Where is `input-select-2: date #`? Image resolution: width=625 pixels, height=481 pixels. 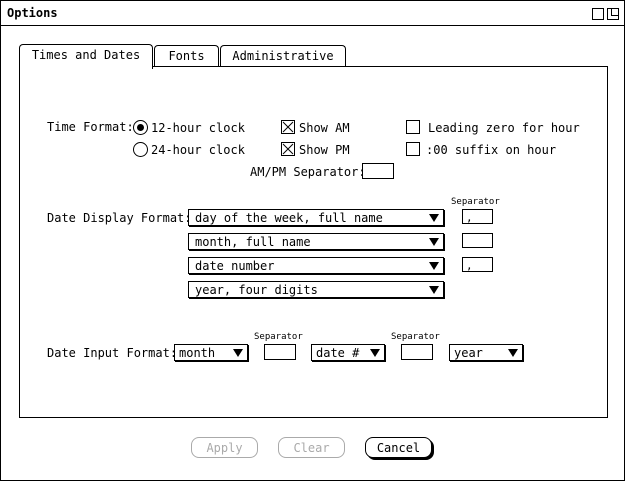 input-select-2: date # is located at coordinates (348, 352).